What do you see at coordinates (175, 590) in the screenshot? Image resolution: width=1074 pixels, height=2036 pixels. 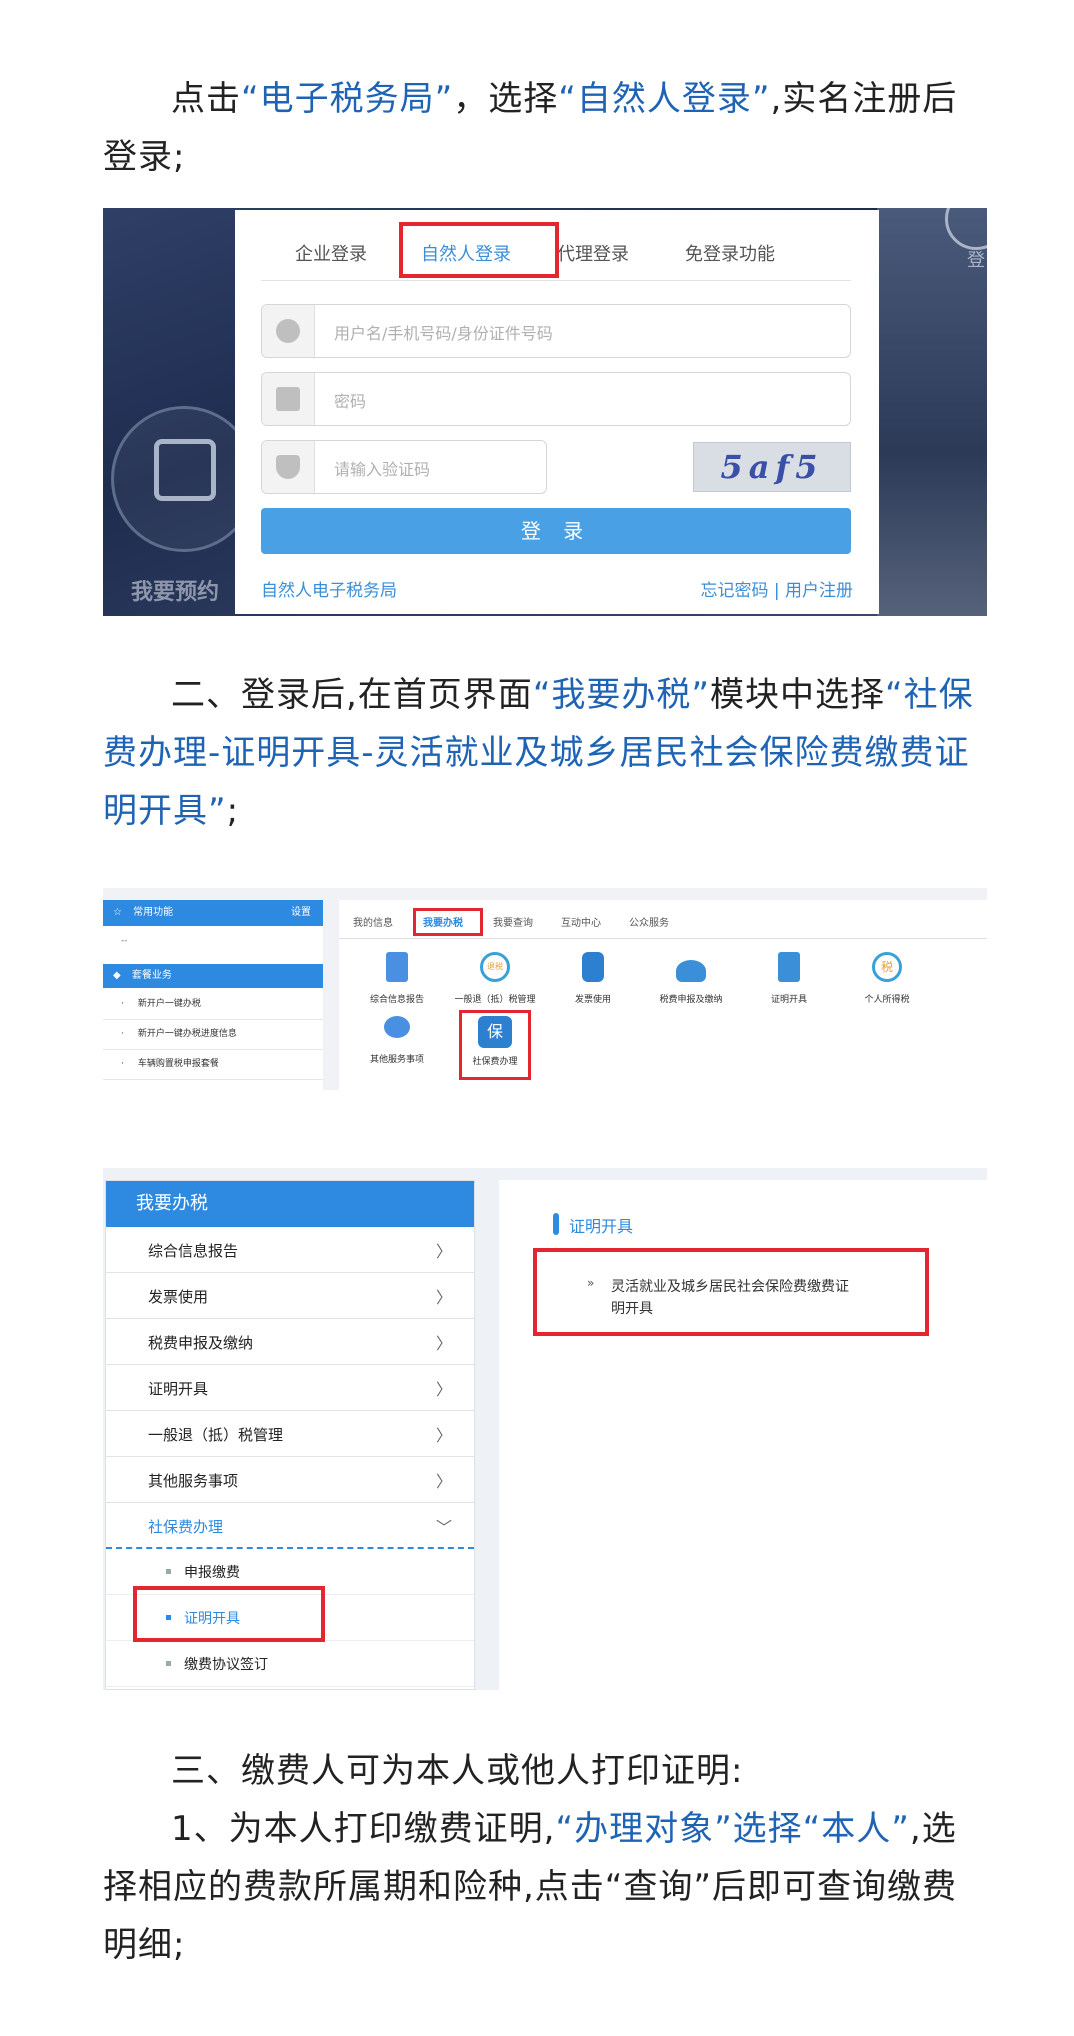 I see `appointment-label: 我要预约` at bounding box center [175, 590].